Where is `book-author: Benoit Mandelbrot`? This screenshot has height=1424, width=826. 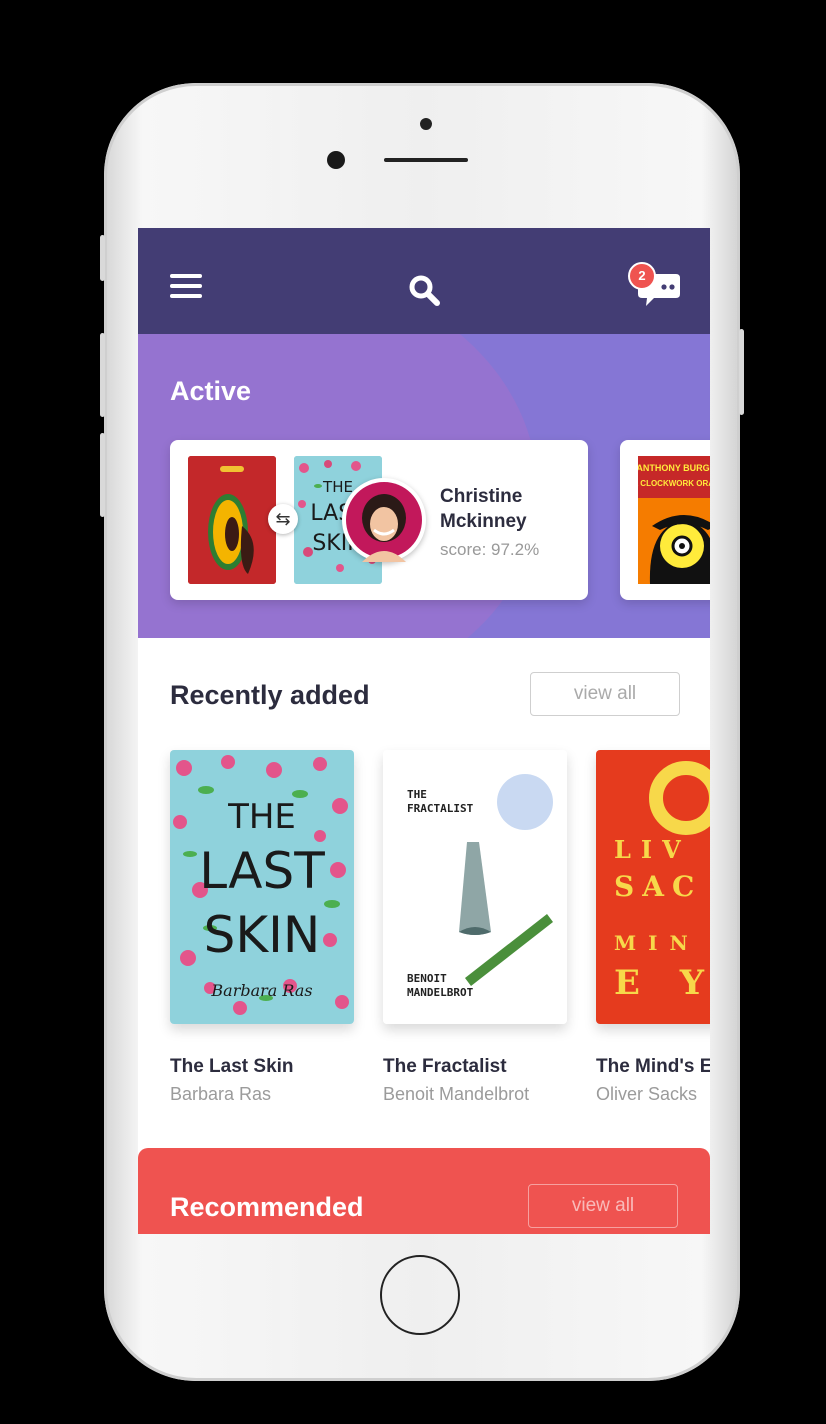
book-author: Benoit Mandelbrot is located at coordinates (456, 1094).